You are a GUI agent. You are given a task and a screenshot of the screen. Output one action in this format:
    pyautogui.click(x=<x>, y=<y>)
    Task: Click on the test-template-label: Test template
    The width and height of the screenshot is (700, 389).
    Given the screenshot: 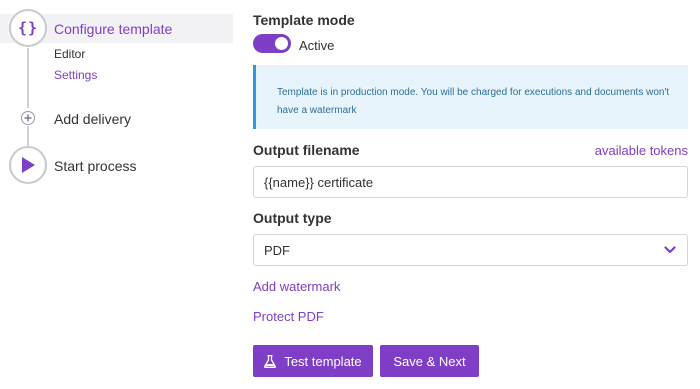 What is the action you would take?
    pyautogui.click(x=323, y=361)
    